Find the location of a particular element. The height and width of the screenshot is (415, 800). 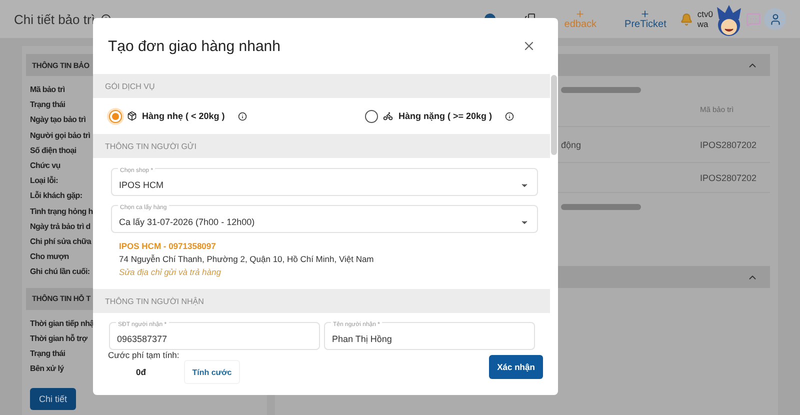

field-label: Số điện thoại is located at coordinates (53, 150).